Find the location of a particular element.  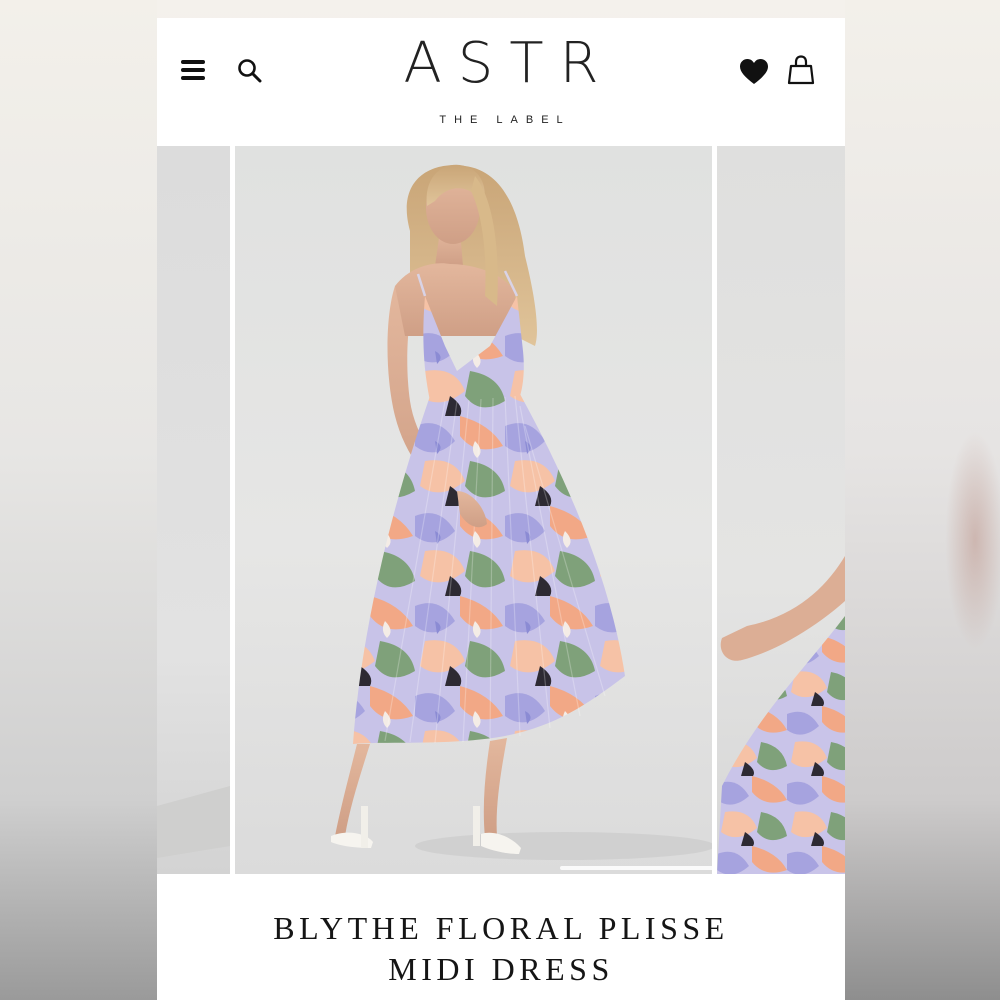

product-title-line-1: BLYTHE FLORAL PLISSE is located at coordinates (501, 928).